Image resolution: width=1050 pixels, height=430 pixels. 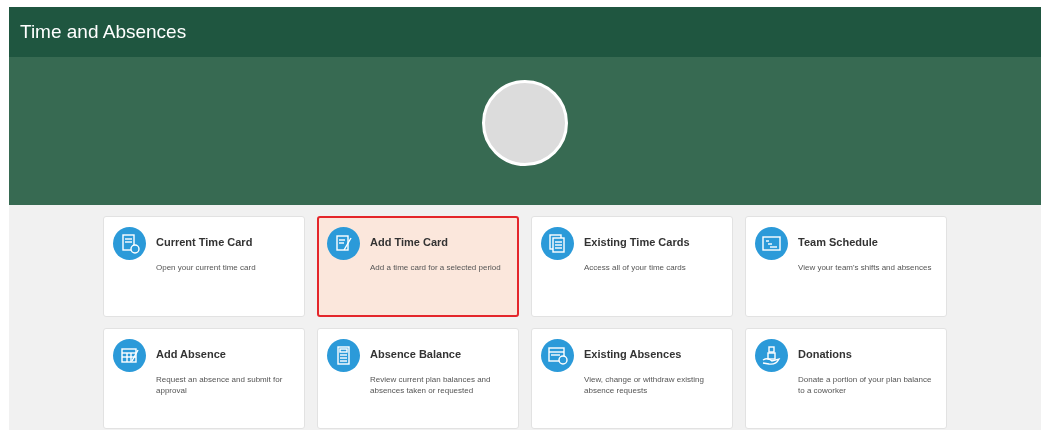 I want to click on task-tile: Current Time Card Open your current time card, so click(x=204, y=266).